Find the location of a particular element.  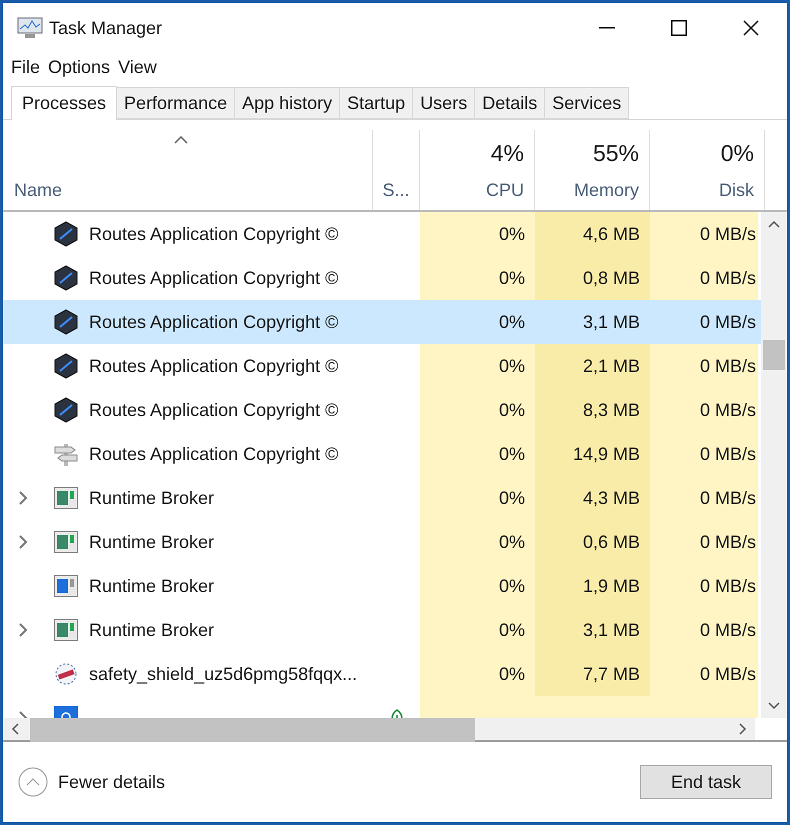

process-row: Routes Application Copyright © 0% 3,1 MB 0 MB/s is located at coordinates (382, 322).